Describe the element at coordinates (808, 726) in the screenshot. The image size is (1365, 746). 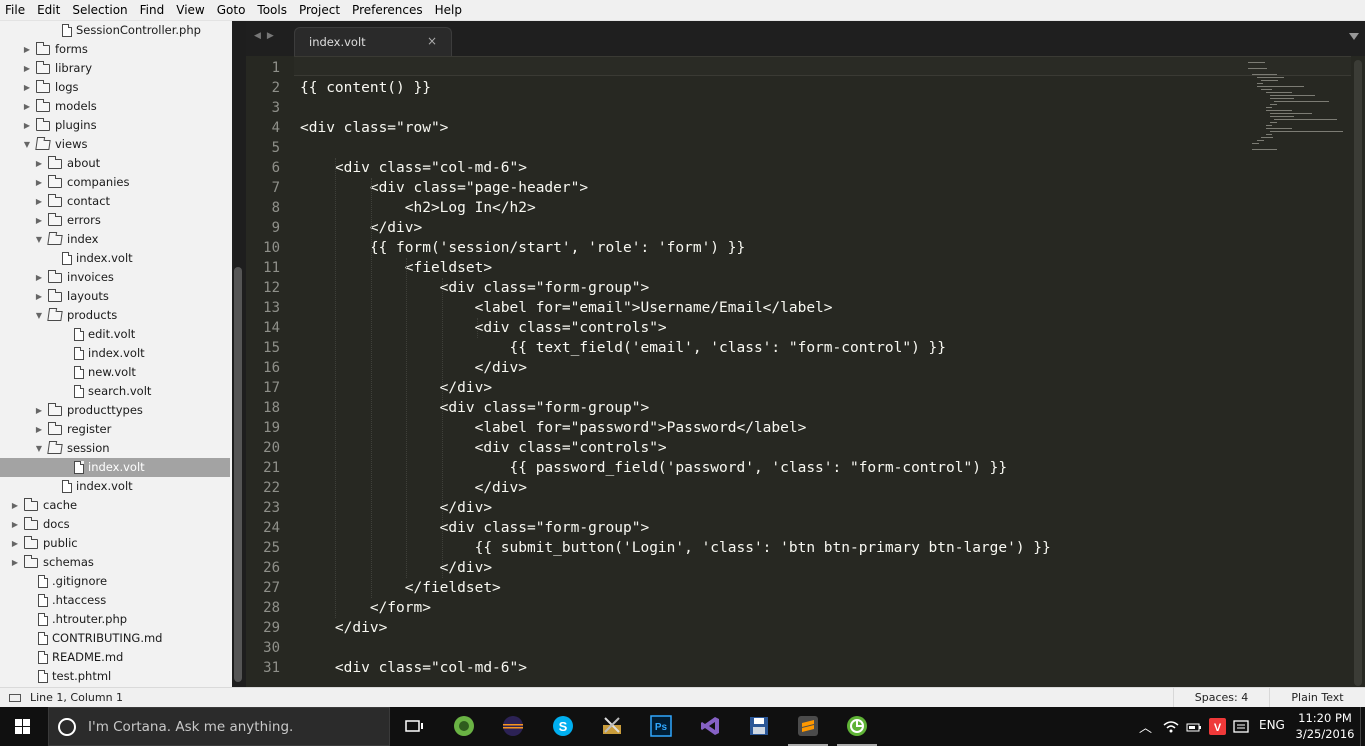
I see `taskbar-app-sublime-text` at that location.